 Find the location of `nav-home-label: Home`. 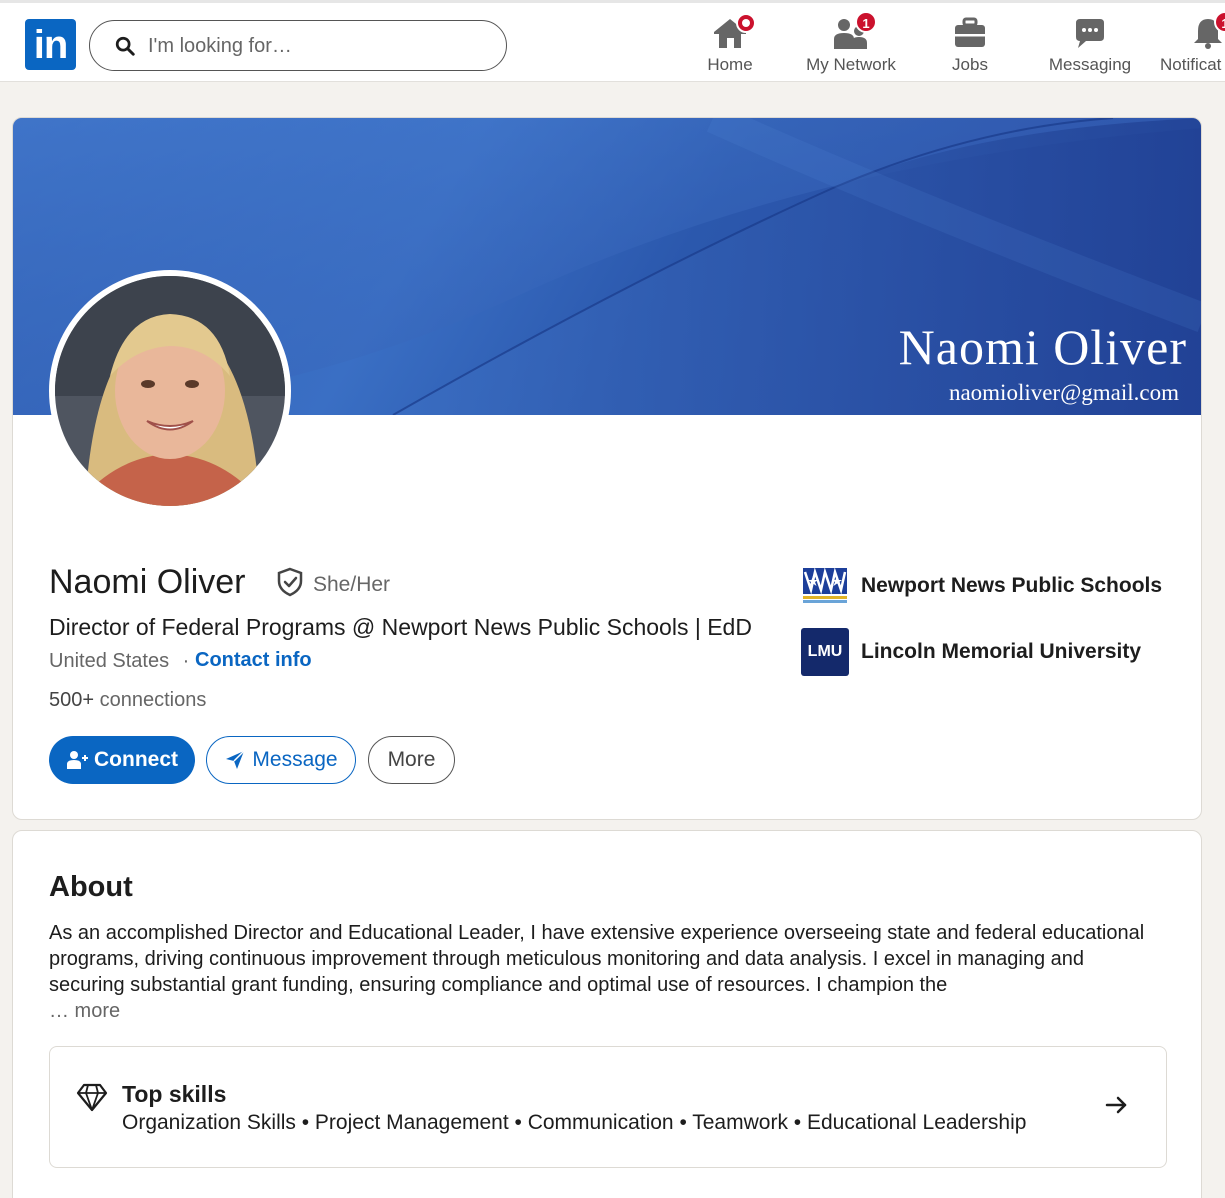

nav-home-label: Home is located at coordinates (730, 64).